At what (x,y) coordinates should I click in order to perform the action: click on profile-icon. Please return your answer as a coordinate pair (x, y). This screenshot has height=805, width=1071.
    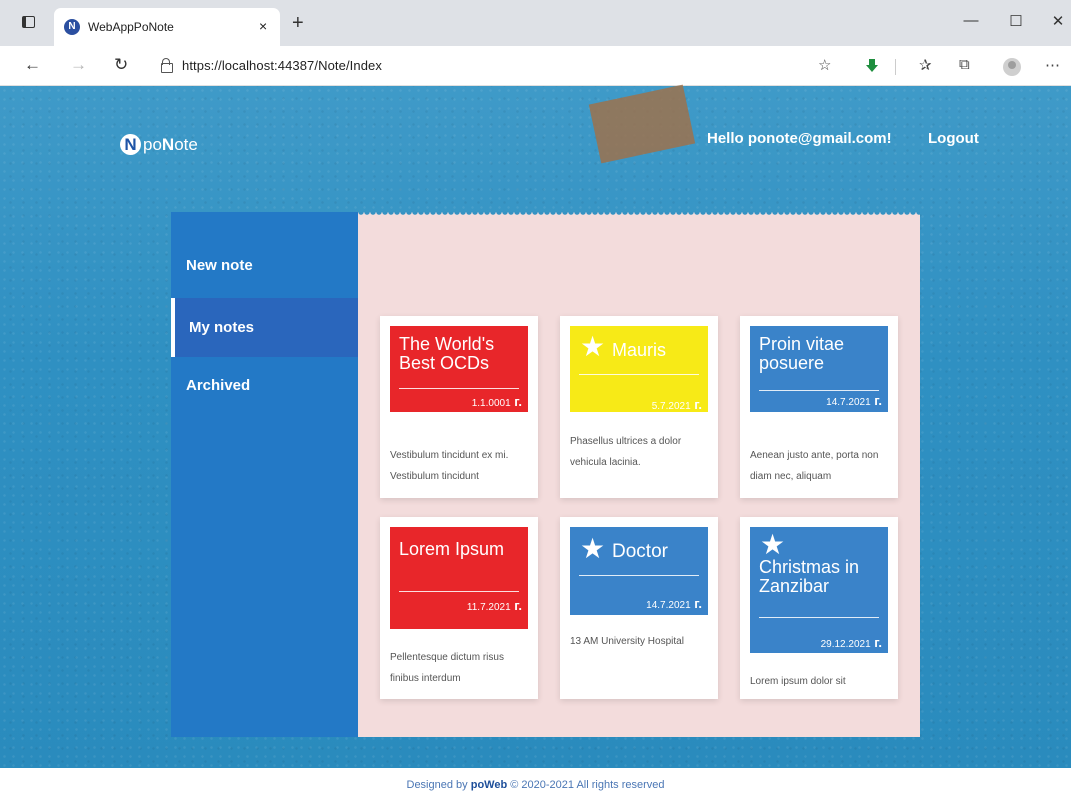
    Looking at the image, I should click on (1012, 67).